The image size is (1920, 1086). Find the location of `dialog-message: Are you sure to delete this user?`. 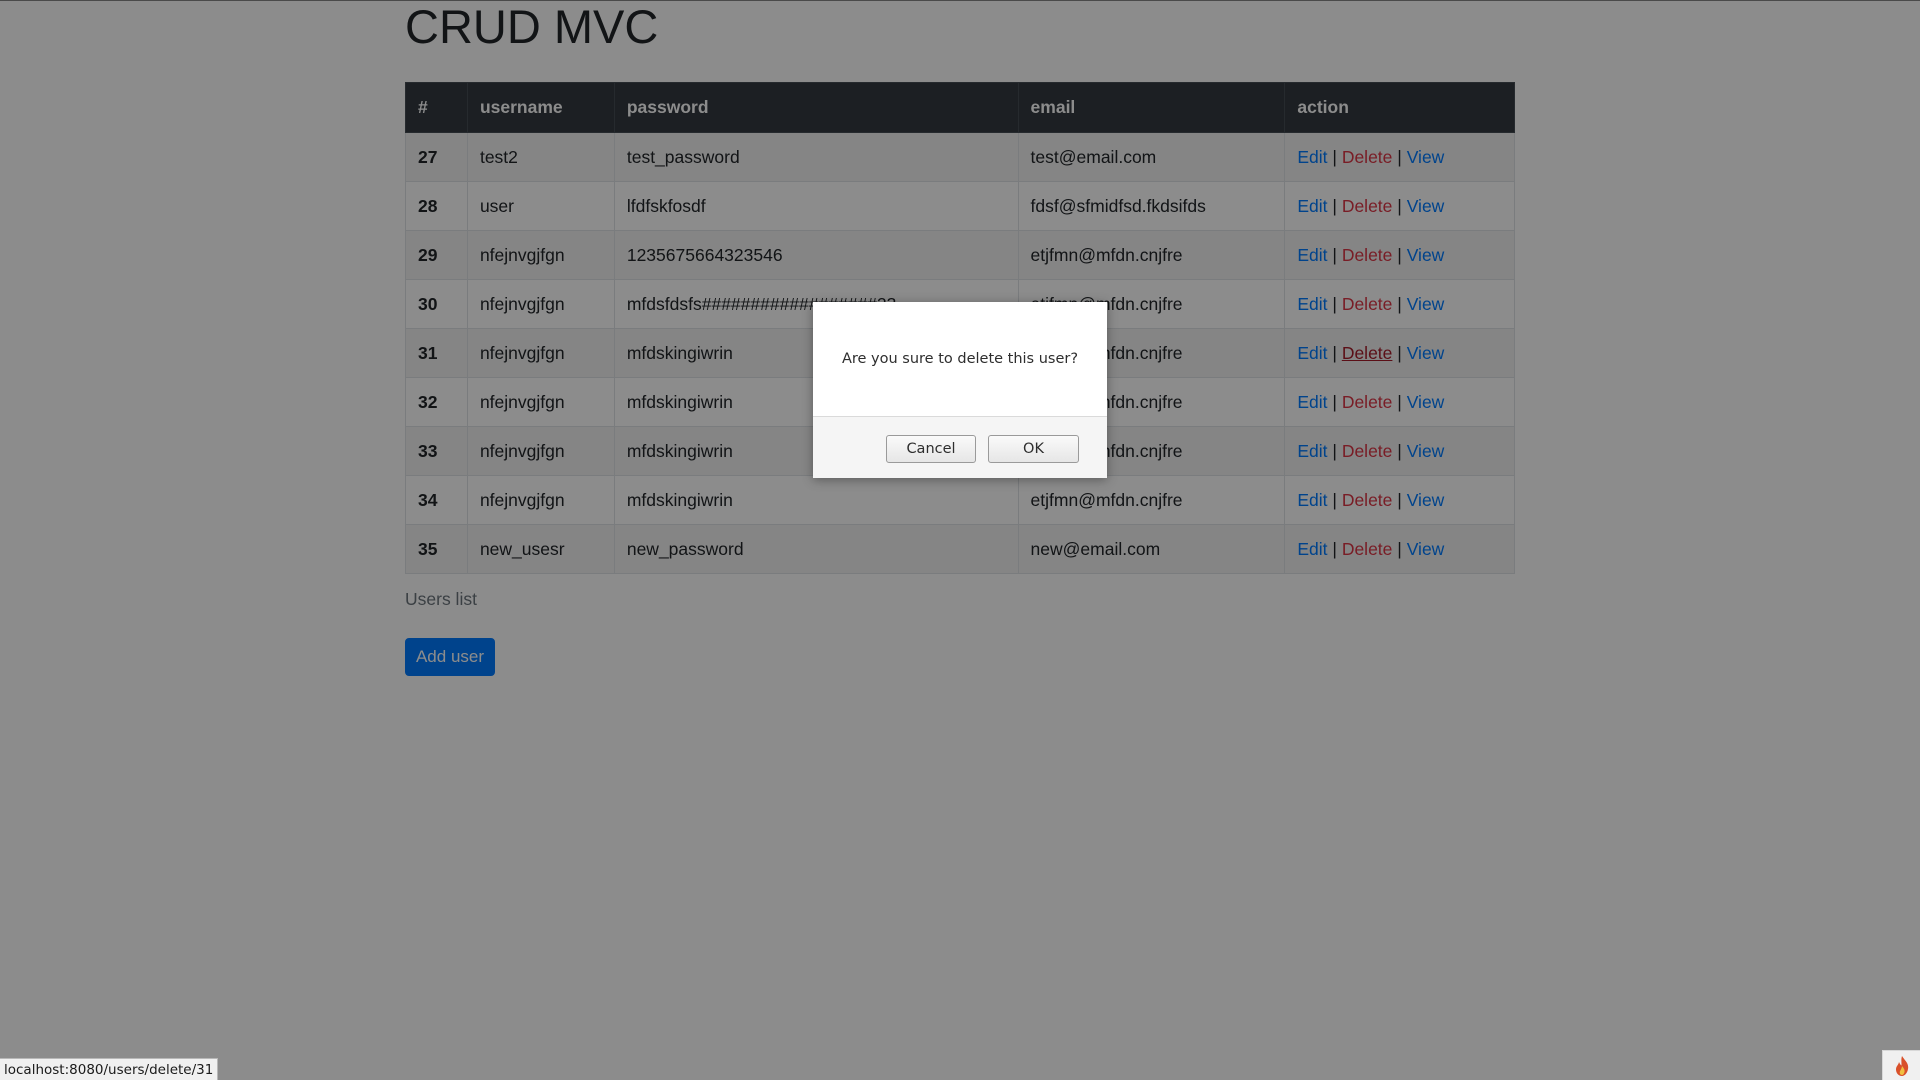

dialog-message: Are you sure to delete this user? is located at coordinates (960, 359).